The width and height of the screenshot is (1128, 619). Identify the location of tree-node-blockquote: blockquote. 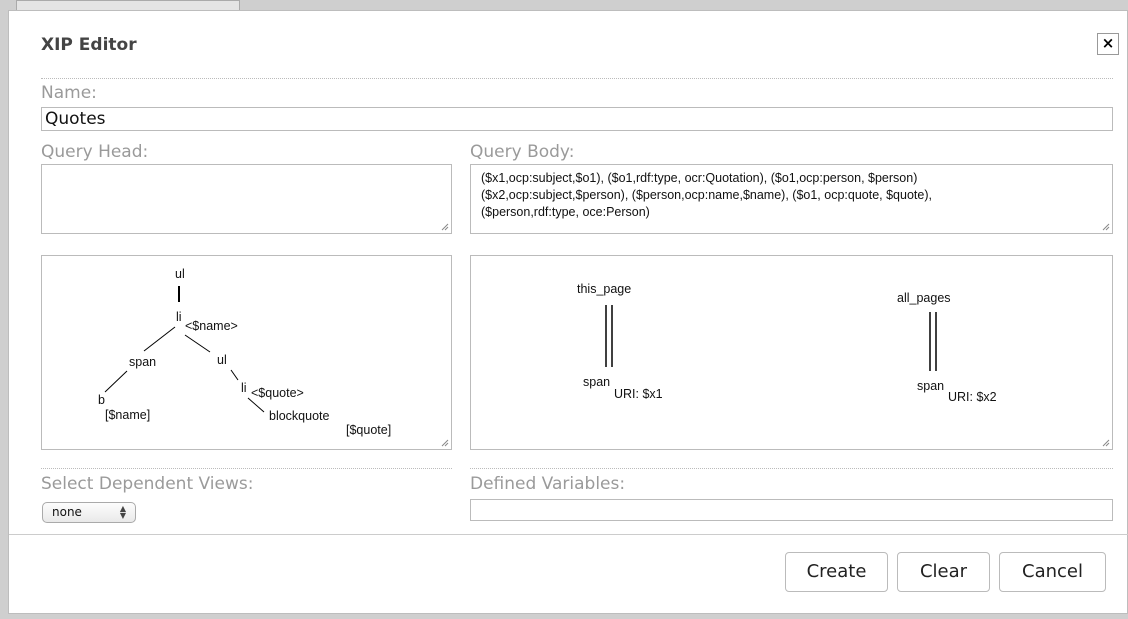
(299, 416).